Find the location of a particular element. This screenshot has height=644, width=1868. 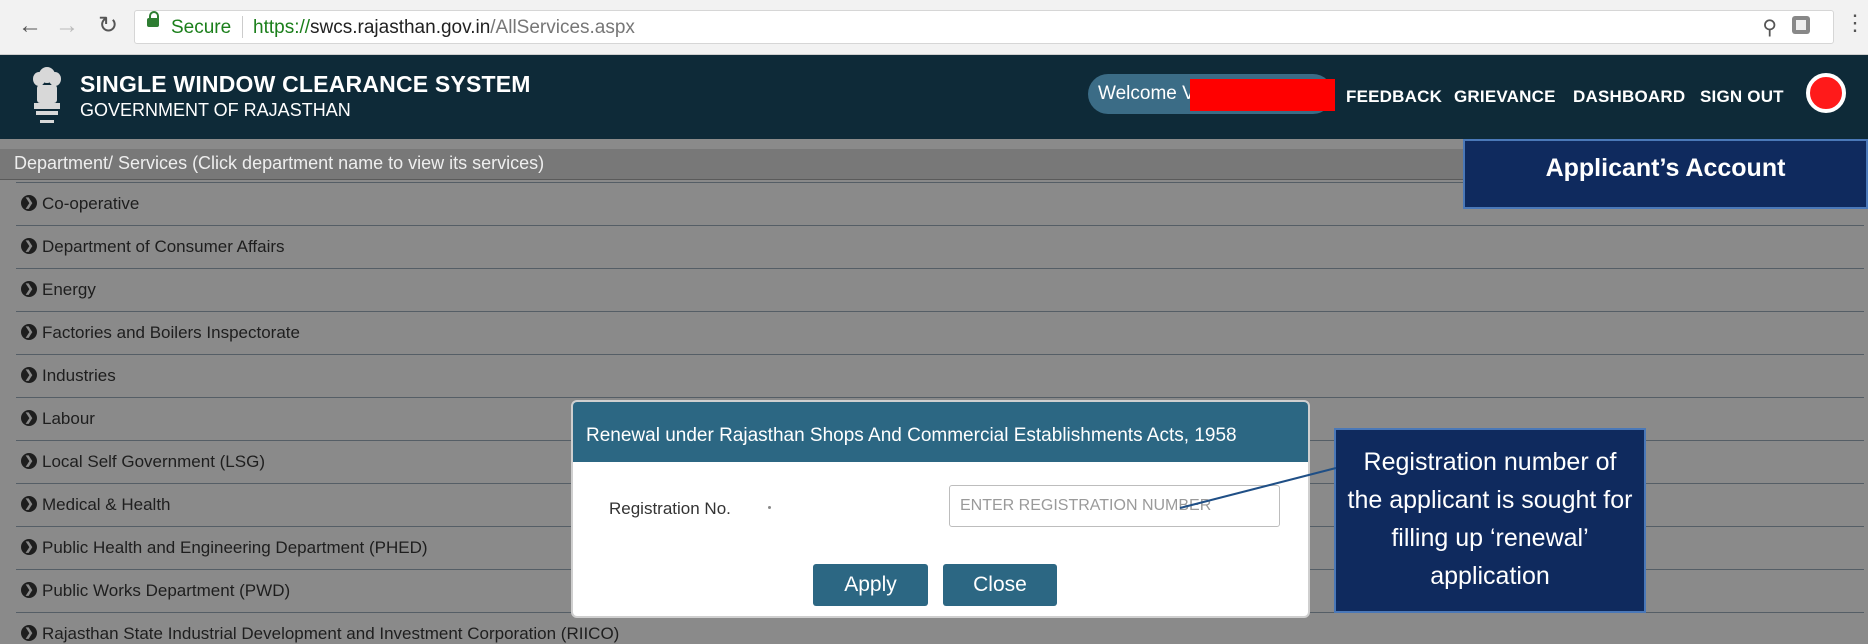

applicant-account-callout: Applicant’s Account is located at coordinates (1665, 174).